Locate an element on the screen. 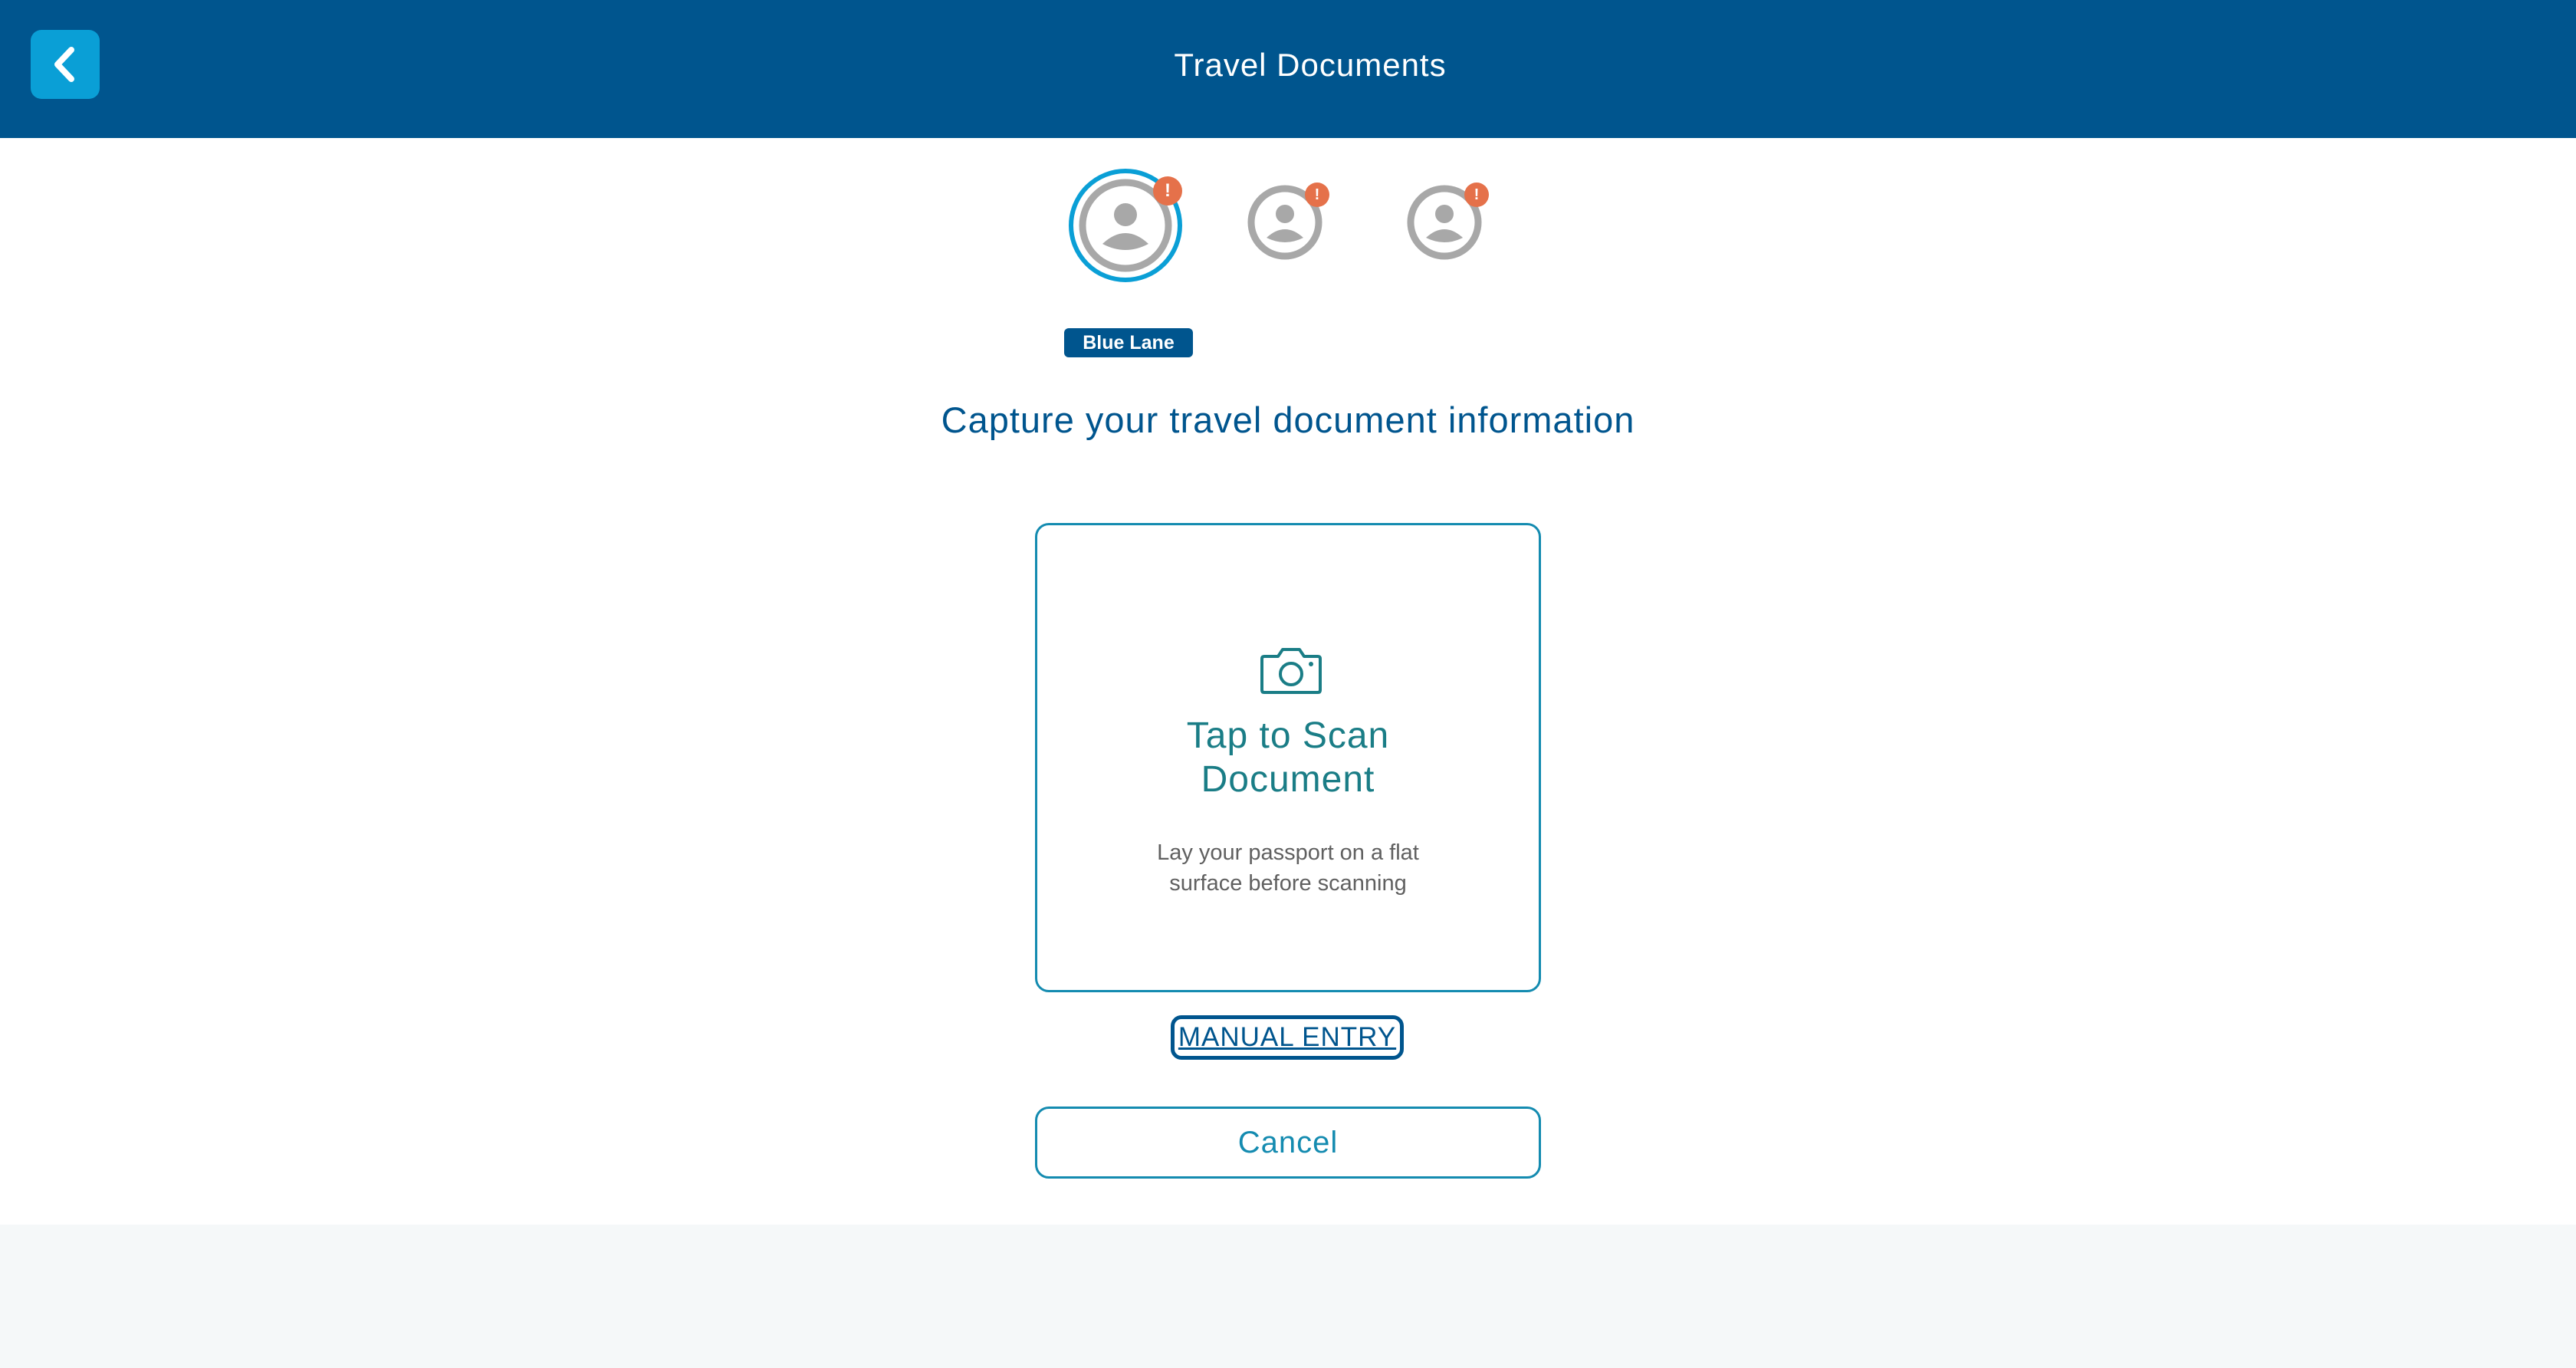 Image resolution: width=2576 pixels, height=1368 pixels. scan-hint-line: Lay your passport on a flat is located at coordinates (1288, 852).